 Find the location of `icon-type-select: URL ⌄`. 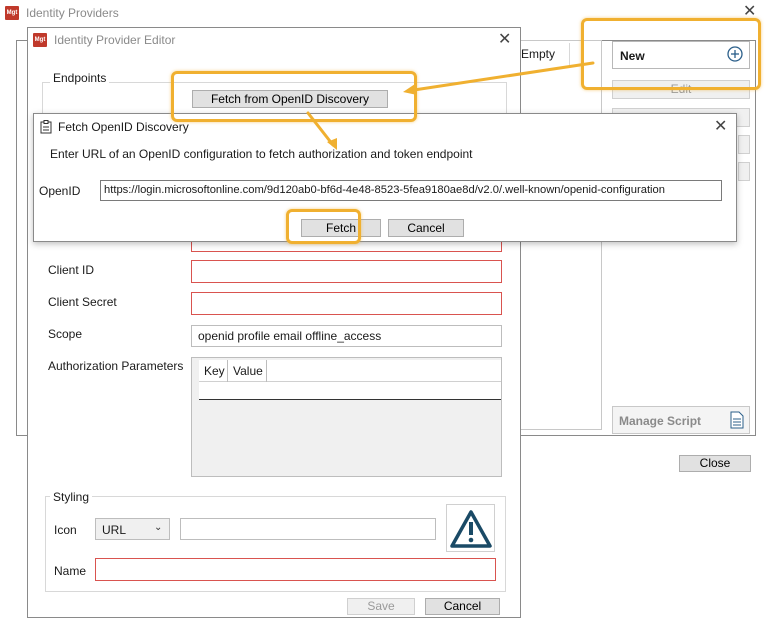

icon-type-select: URL ⌄ is located at coordinates (132, 529).